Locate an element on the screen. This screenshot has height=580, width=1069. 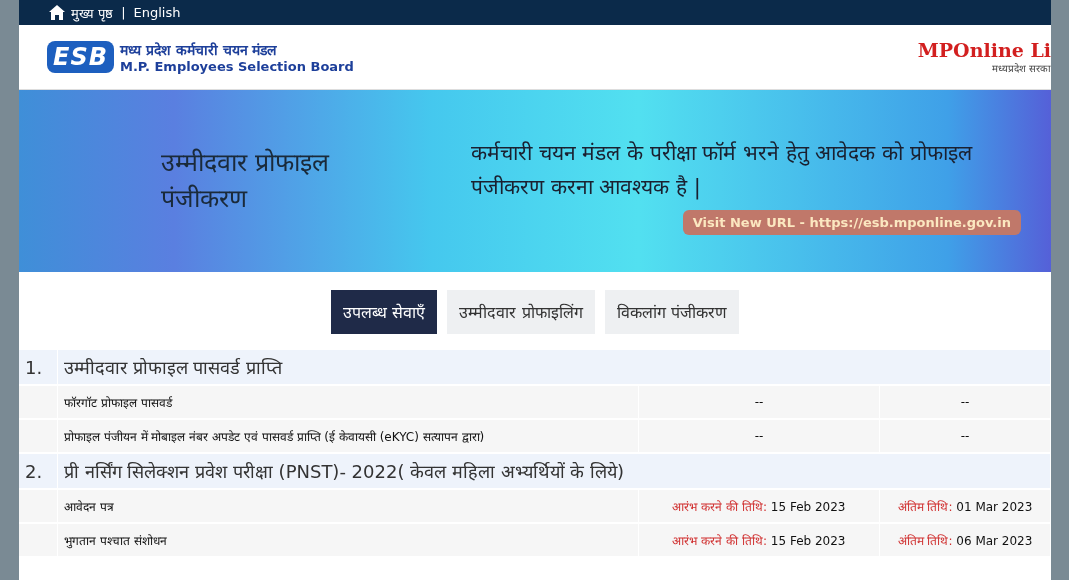
partner-subtitle: मध्यप्रदेश सरका is located at coordinates (1021, 68).